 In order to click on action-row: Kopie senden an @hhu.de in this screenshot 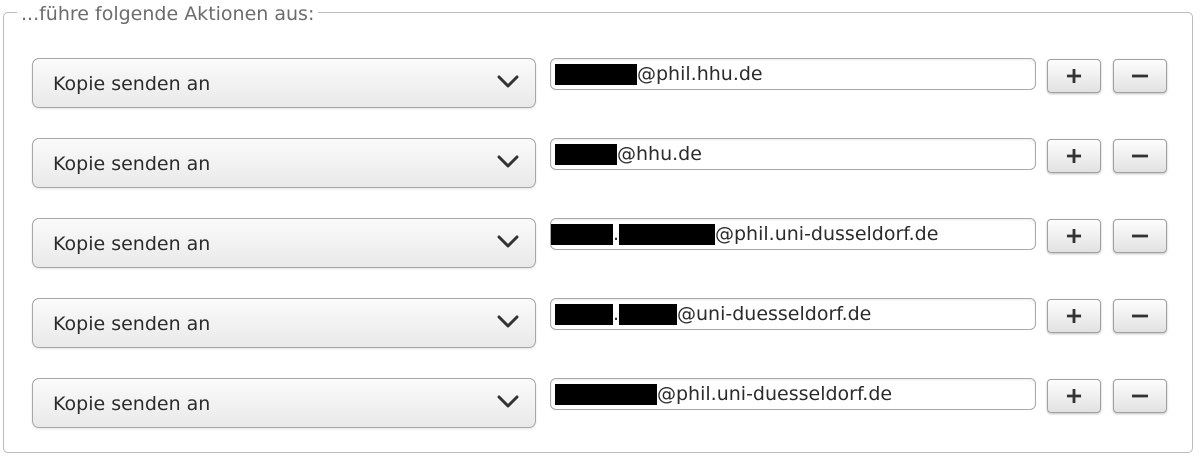, I will do `click(600, 164)`.